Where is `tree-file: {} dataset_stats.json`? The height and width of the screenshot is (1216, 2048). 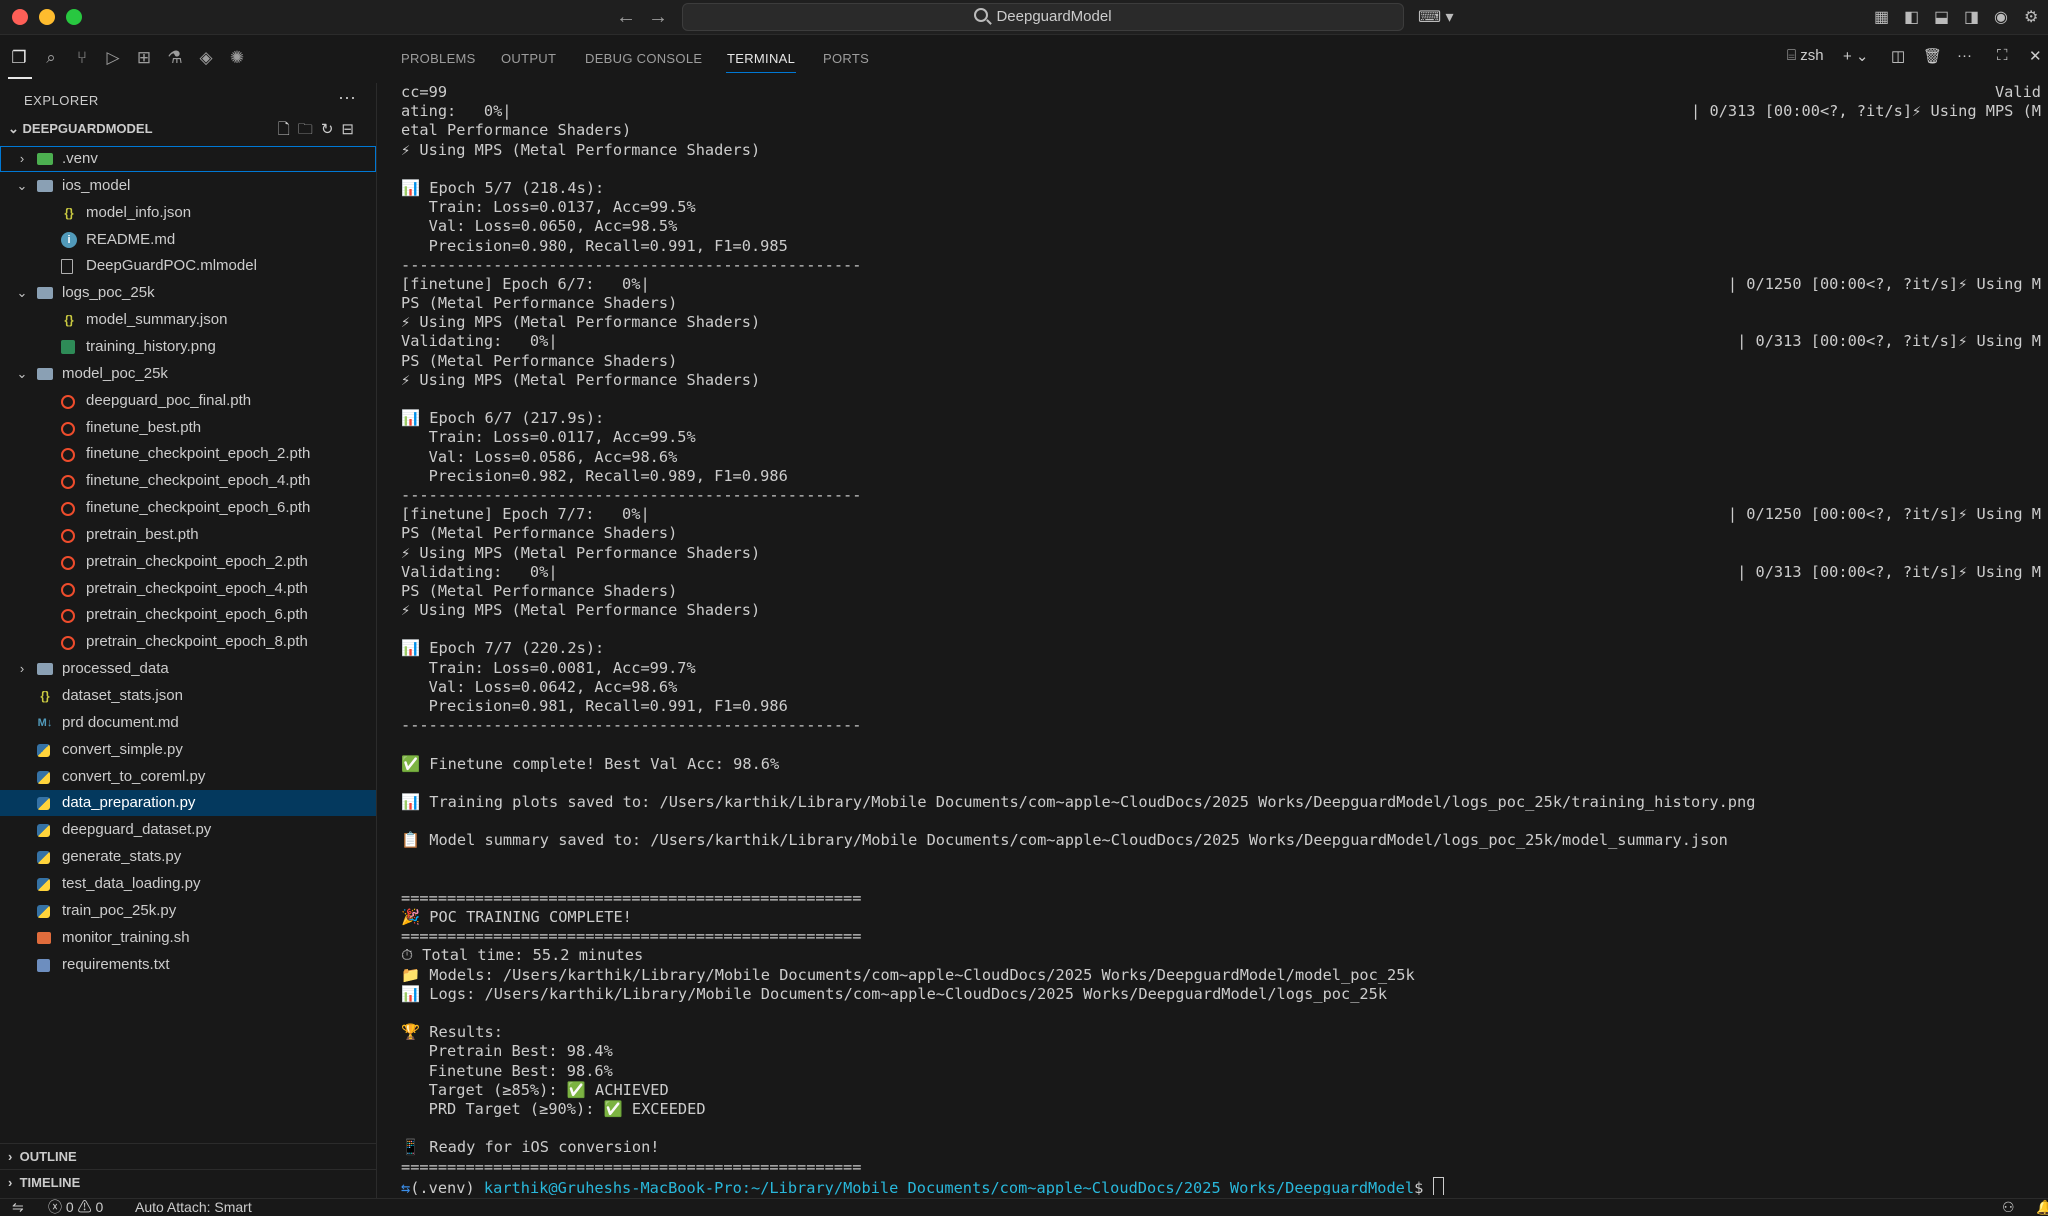 tree-file: {} dataset_stats.json is located at coordinates (188, 696).